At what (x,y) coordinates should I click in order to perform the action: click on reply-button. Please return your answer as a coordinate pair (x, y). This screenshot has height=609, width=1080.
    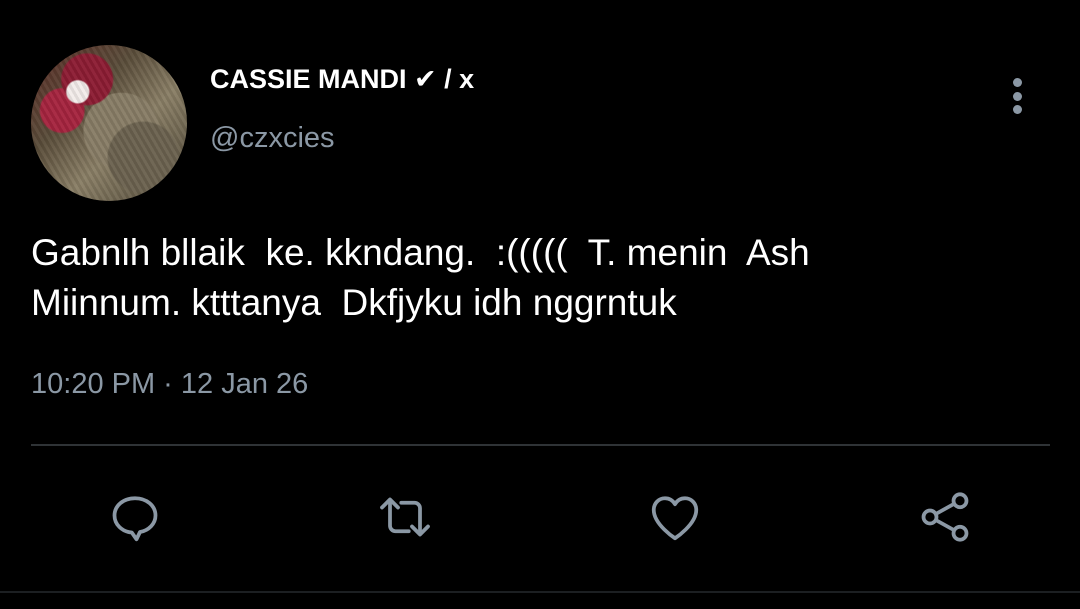
    Looking at the image, I should click on (135, 517).